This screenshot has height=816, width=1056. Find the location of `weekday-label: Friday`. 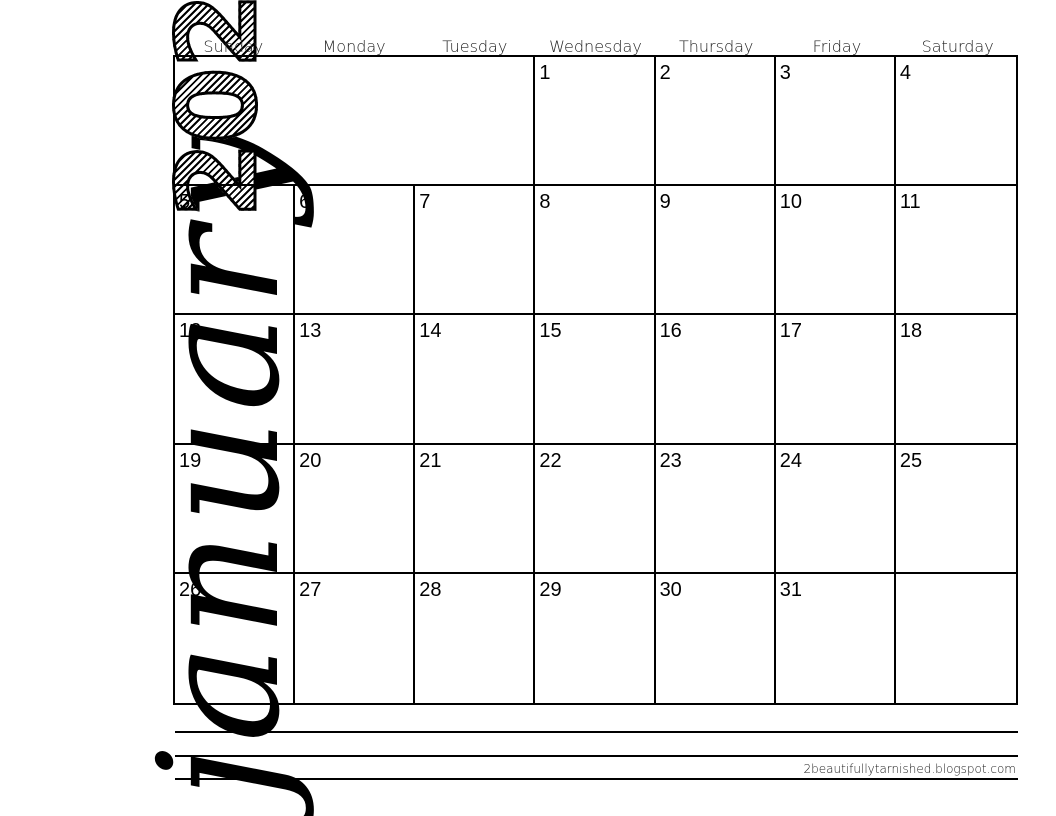

weekday-label: Friday is located at coordinates (837, 46).